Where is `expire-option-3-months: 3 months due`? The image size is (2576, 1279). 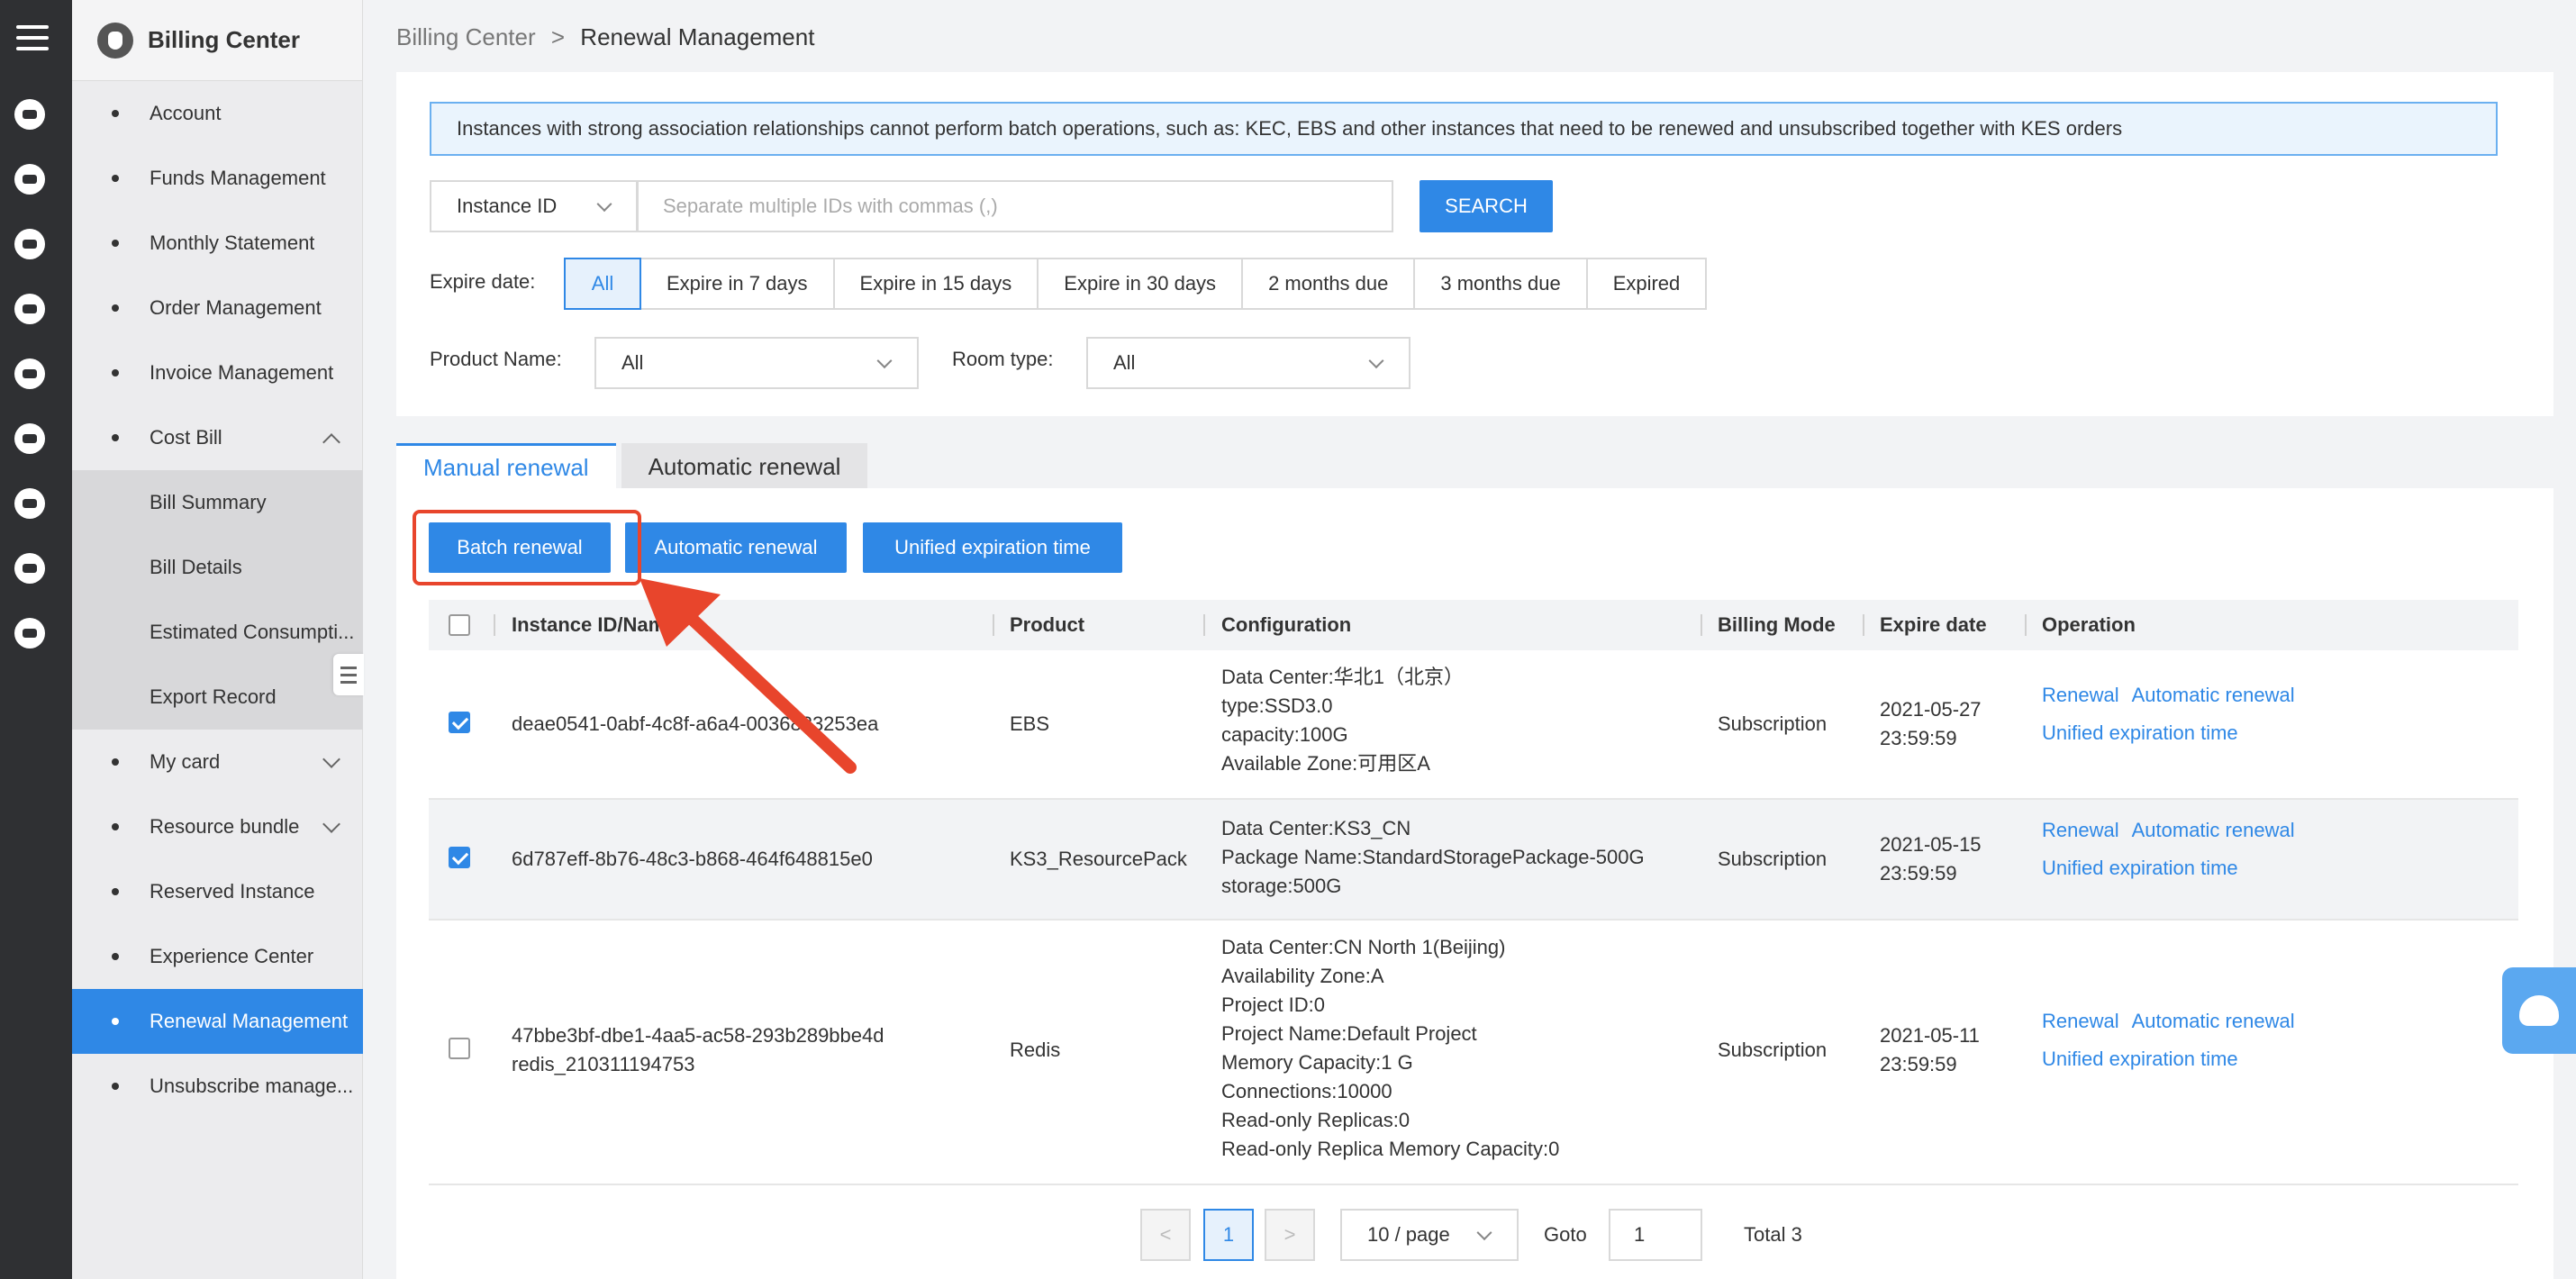 expire-option-3-months: 3 months due is located at coordinates (1500, 284).